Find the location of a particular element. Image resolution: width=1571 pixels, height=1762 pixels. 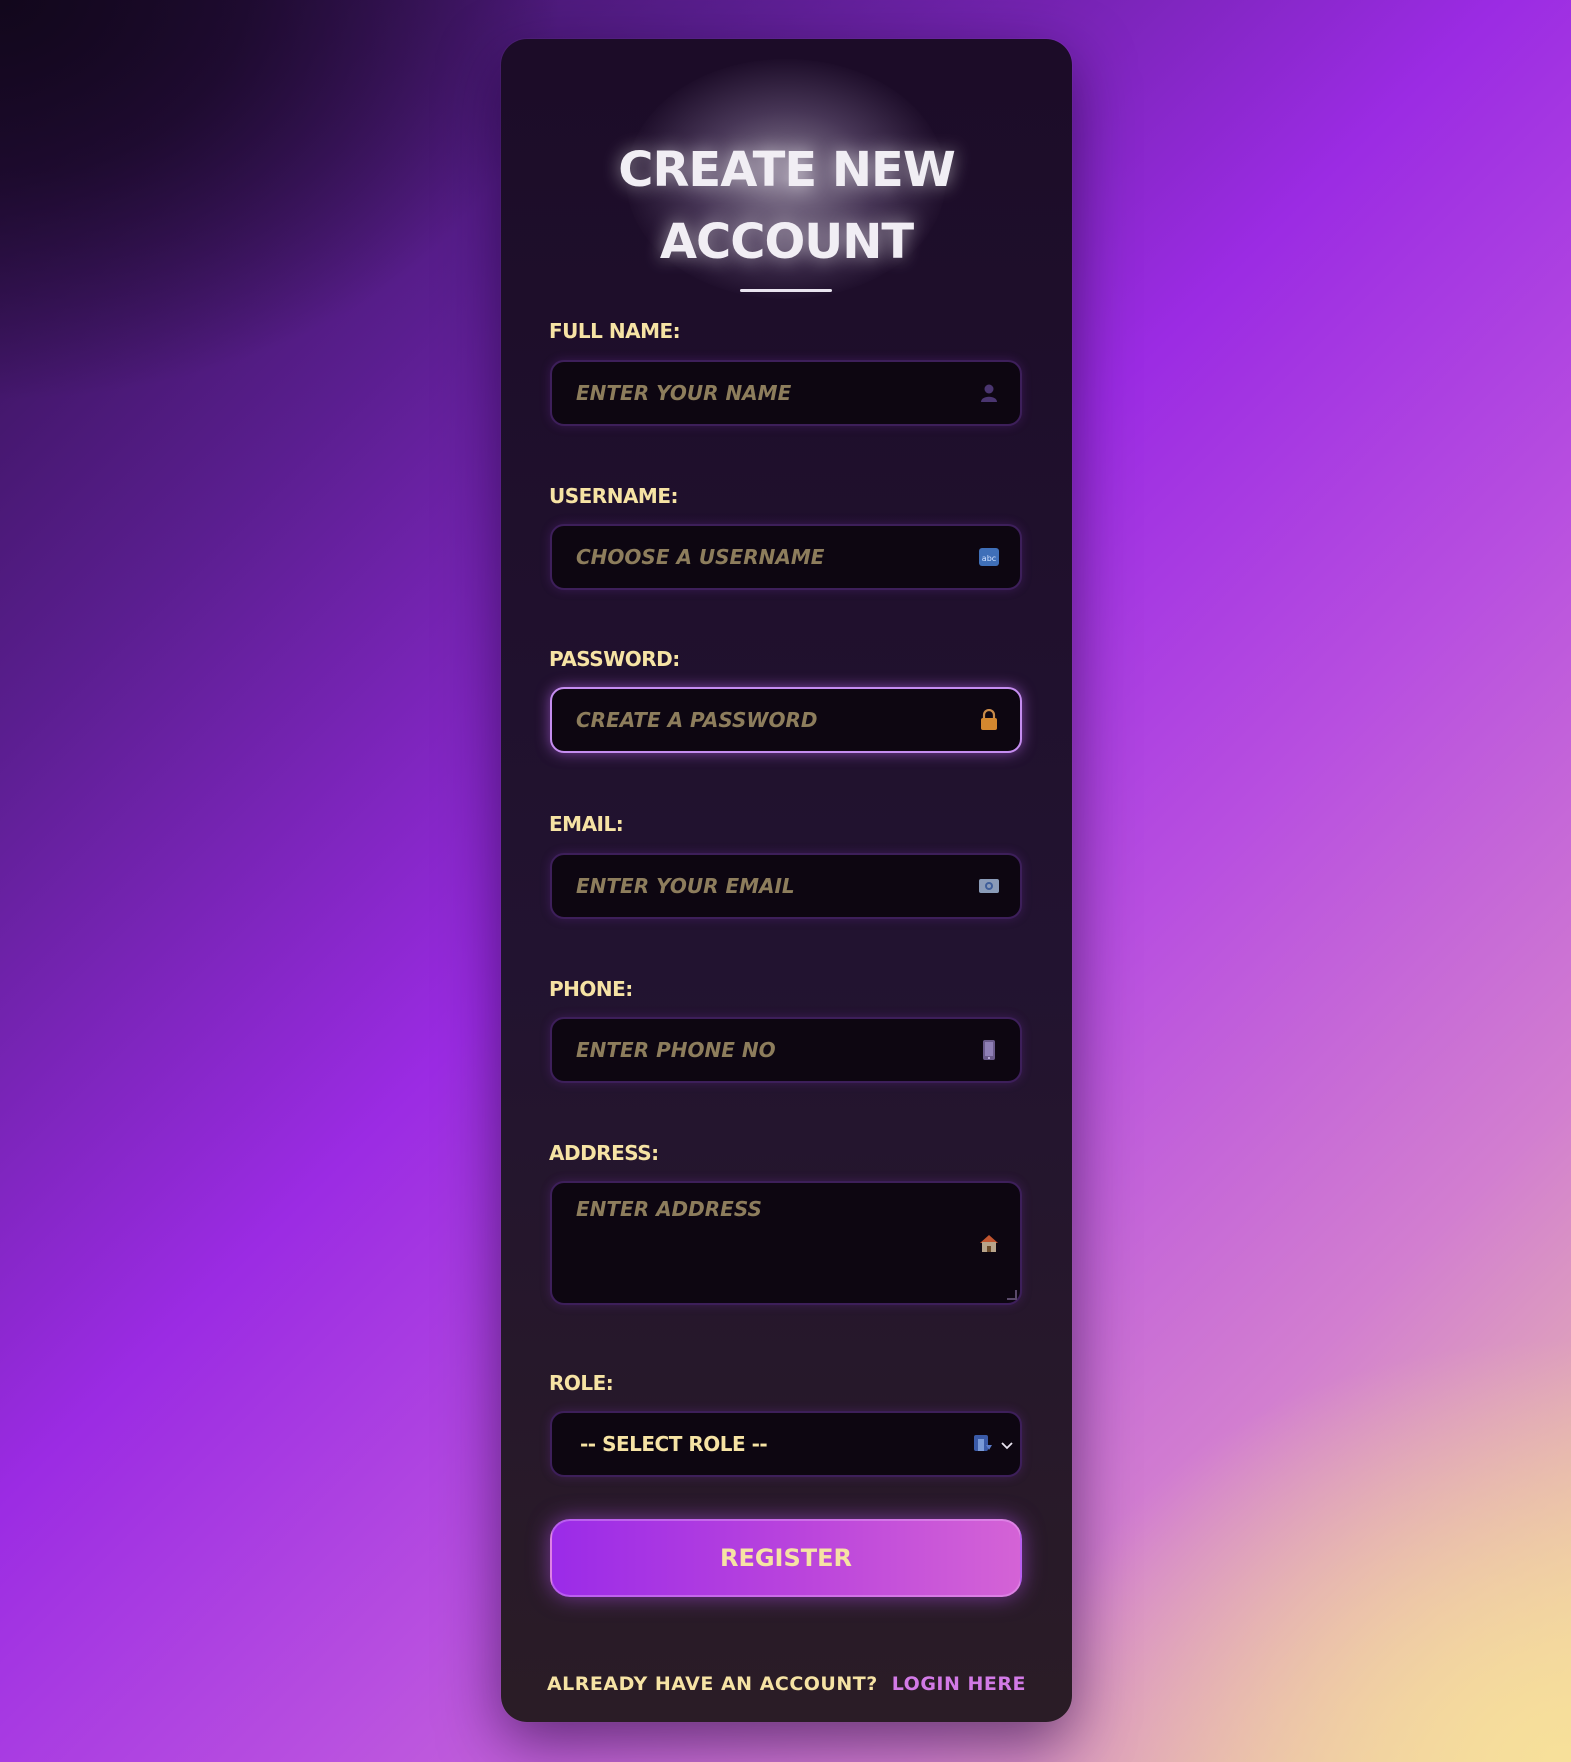

person-silhouette-icon is located at coordinates (989, 393).